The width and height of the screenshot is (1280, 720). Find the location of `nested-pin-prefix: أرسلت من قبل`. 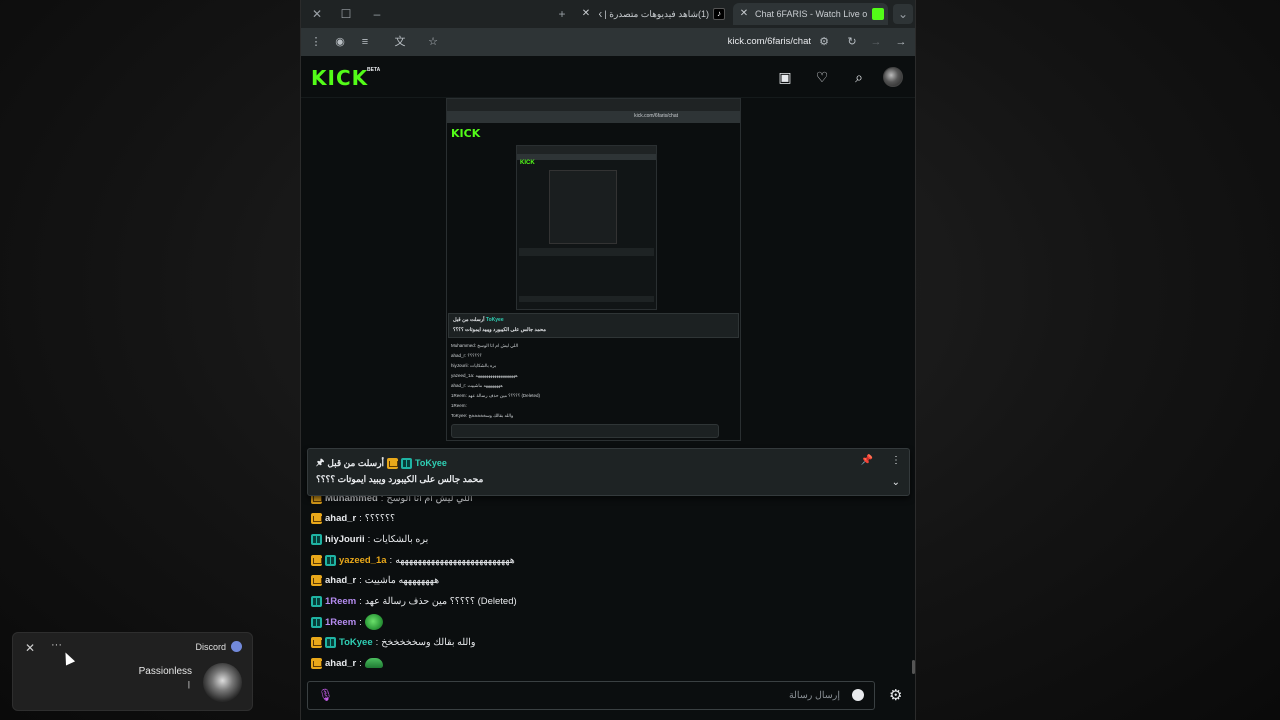

nested-pin-prefix: أرسلت من قبل is located at coordinates (469, 320).